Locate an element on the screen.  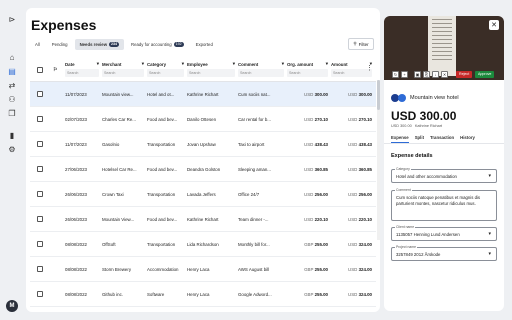
reject-button: Reject is located at coordinates (464, 74).